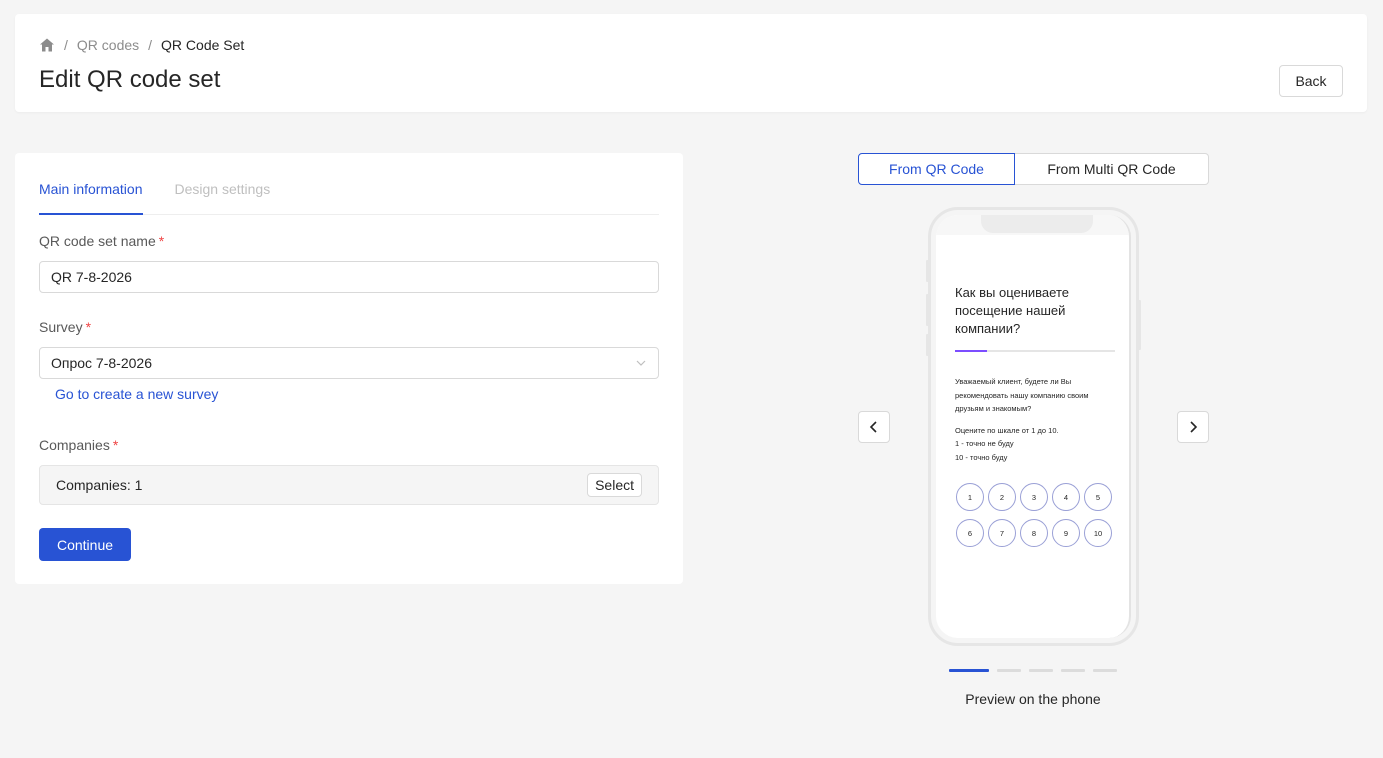  Describe the element at coordinates (349, 485) in the screenshot. I see `companies-field: Companies: 1 Select` at that location.